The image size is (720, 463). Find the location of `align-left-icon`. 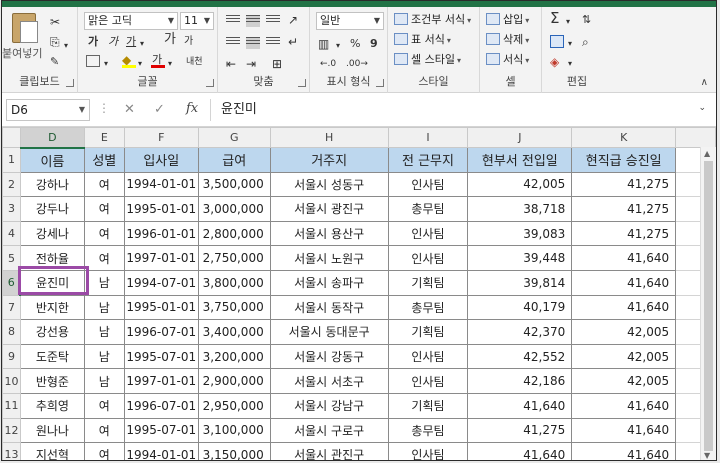

align-left-icon is located at coordinates (233, 43).